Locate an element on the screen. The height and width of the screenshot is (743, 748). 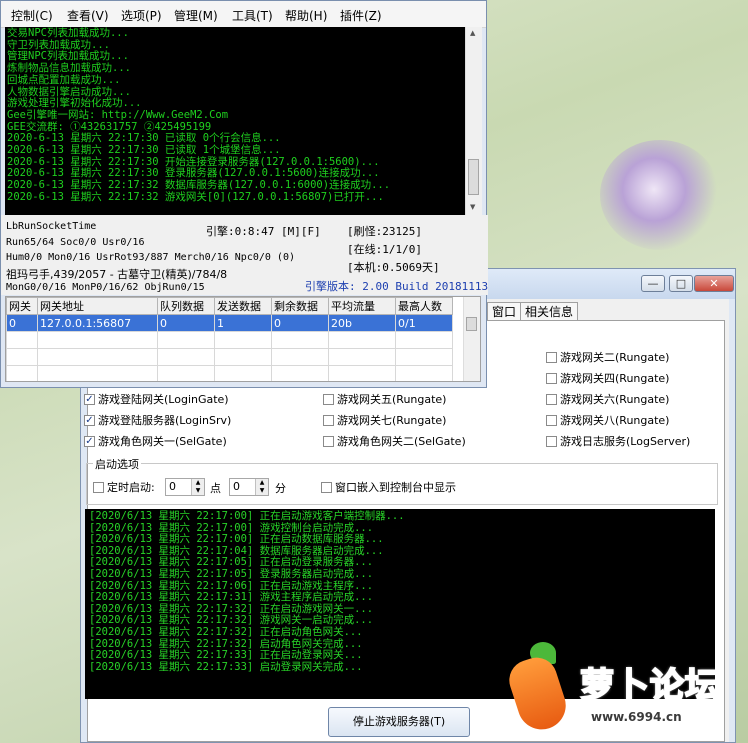
table-row: 0 127.0.0.1:56807 0 1 0 20b 0/1 is located at coordinates (229, 323).